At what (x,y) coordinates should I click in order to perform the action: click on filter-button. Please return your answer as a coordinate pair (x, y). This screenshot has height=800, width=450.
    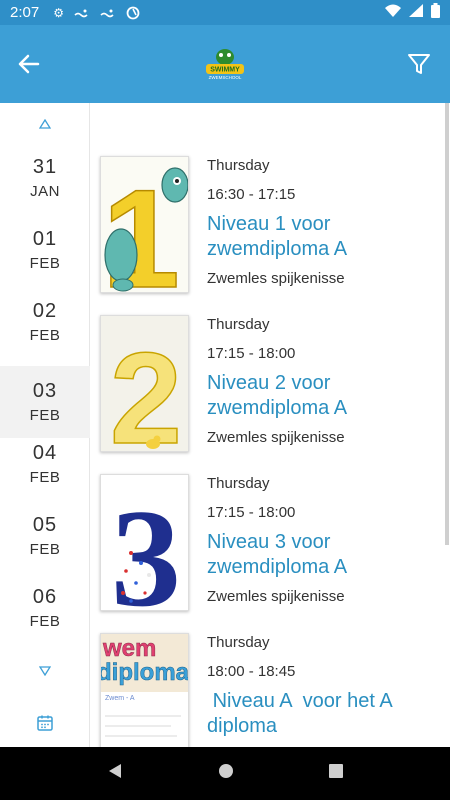
    Looking at the image, I should click on (419, 66).